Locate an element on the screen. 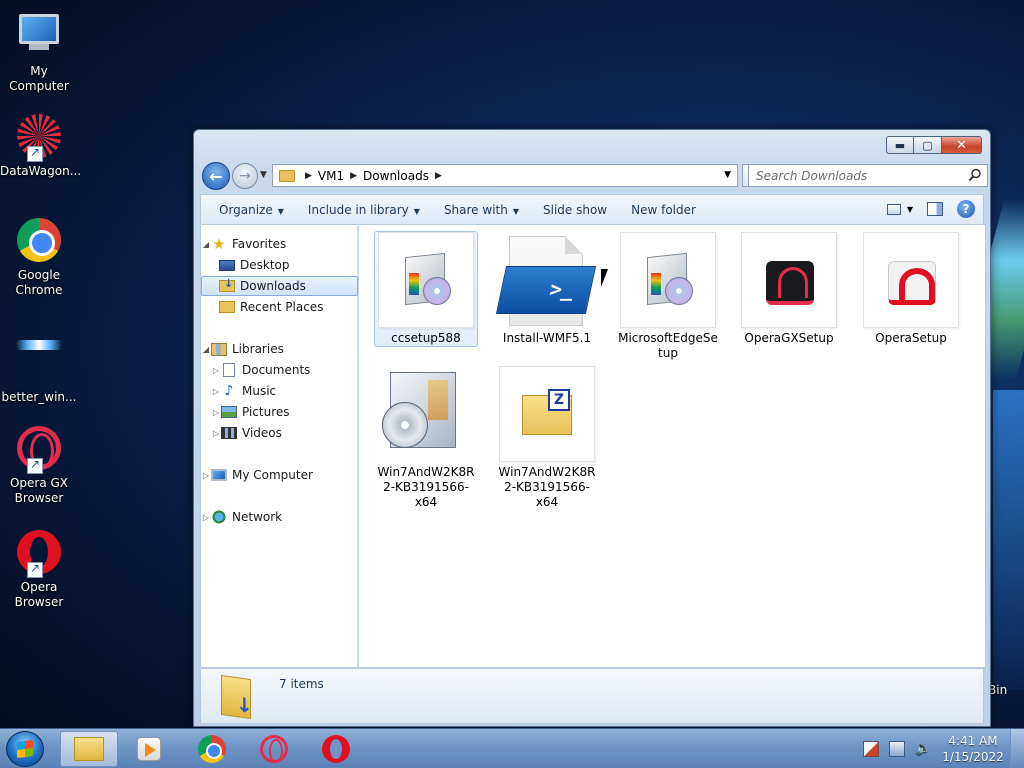 This screenshot has height=768, width=1024. file-item: OperaSetup is located at coordinates (911, 289).